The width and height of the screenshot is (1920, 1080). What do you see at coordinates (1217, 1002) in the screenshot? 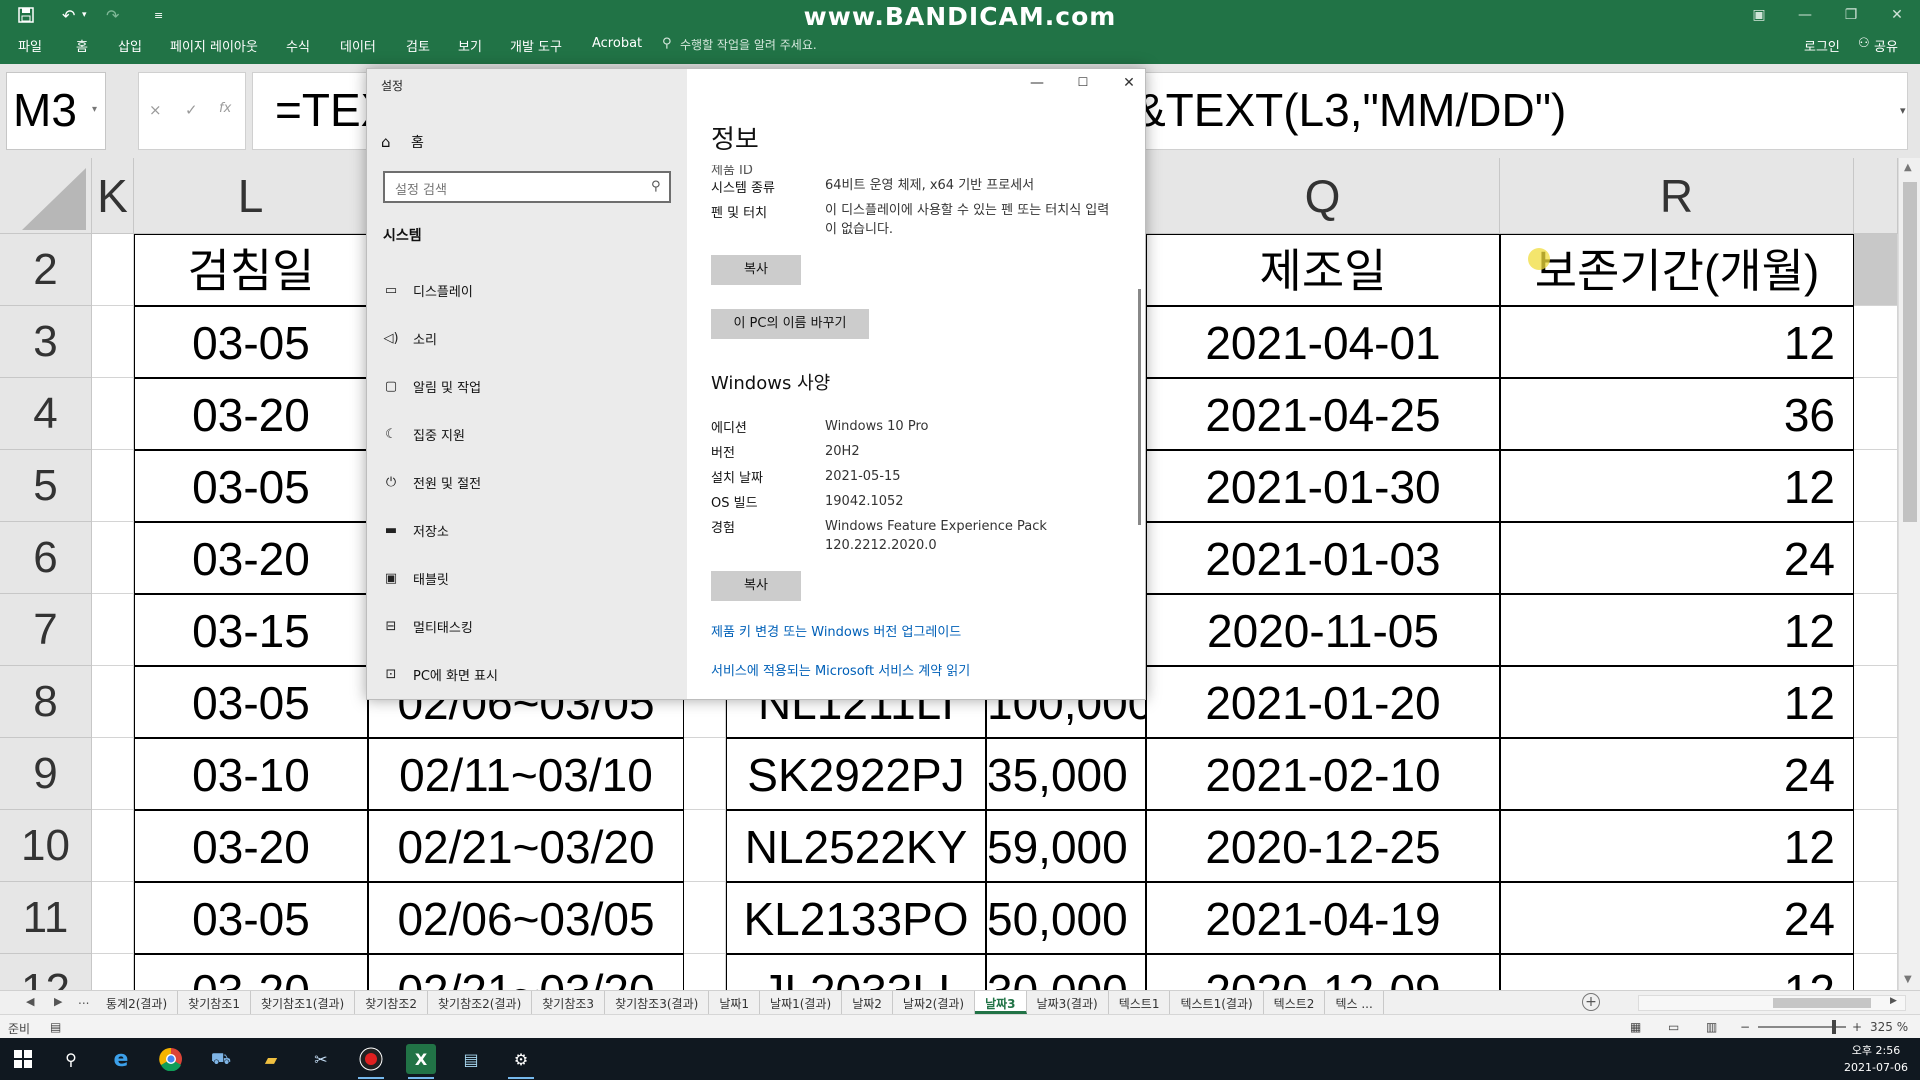
I see `sheet-tab: 텍스트1(결과)` at bounding box center [1217, 1002].